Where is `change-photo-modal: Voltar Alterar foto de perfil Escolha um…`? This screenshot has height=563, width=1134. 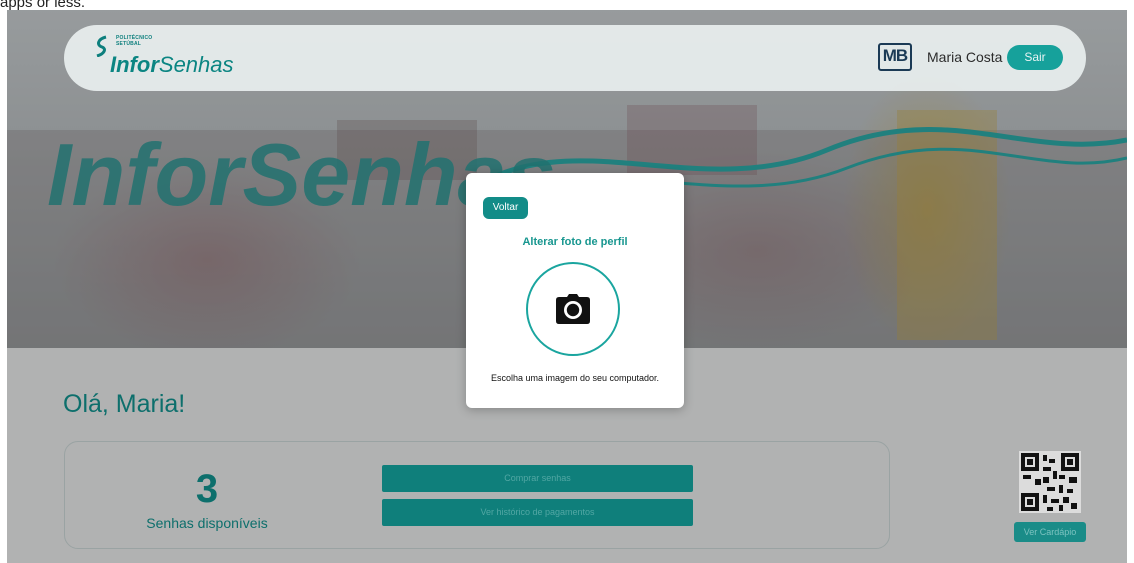
change-photo-modal: Voltar Alterar foto de perfil Escolha um… is located at coordinates (575, 290).